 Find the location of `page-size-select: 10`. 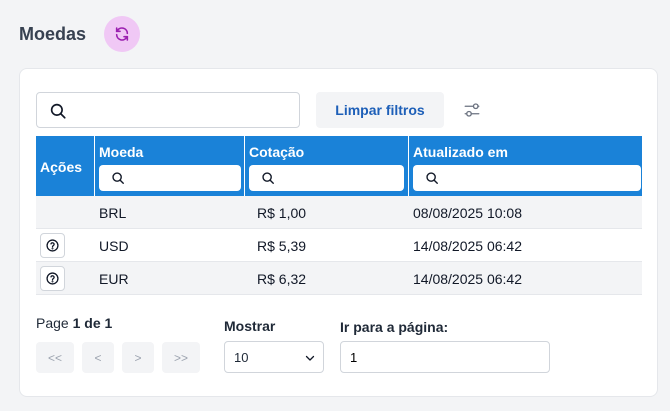

page-size-select: 10 is located at coordinates (274, 357).